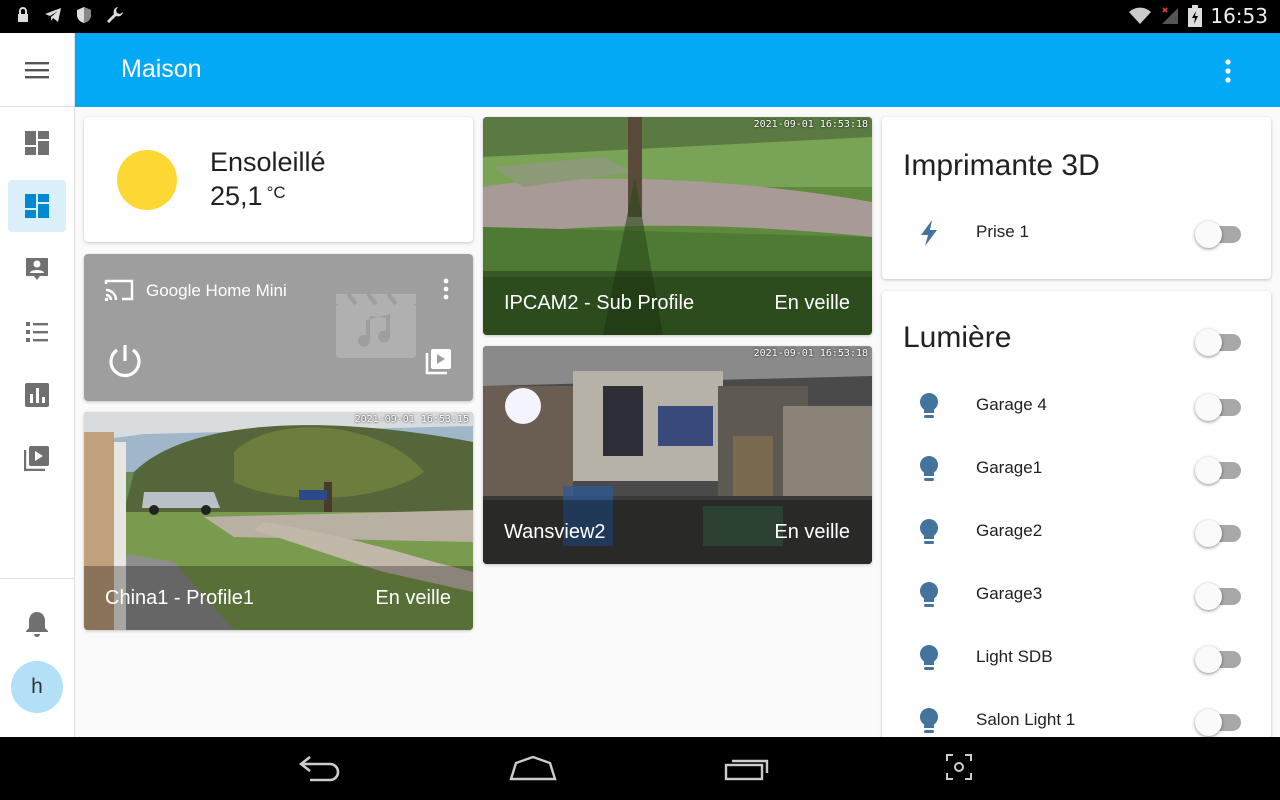 The height and width of the screenshot is (800, 1280). I want to click on flash-icon, so click(929, 233).